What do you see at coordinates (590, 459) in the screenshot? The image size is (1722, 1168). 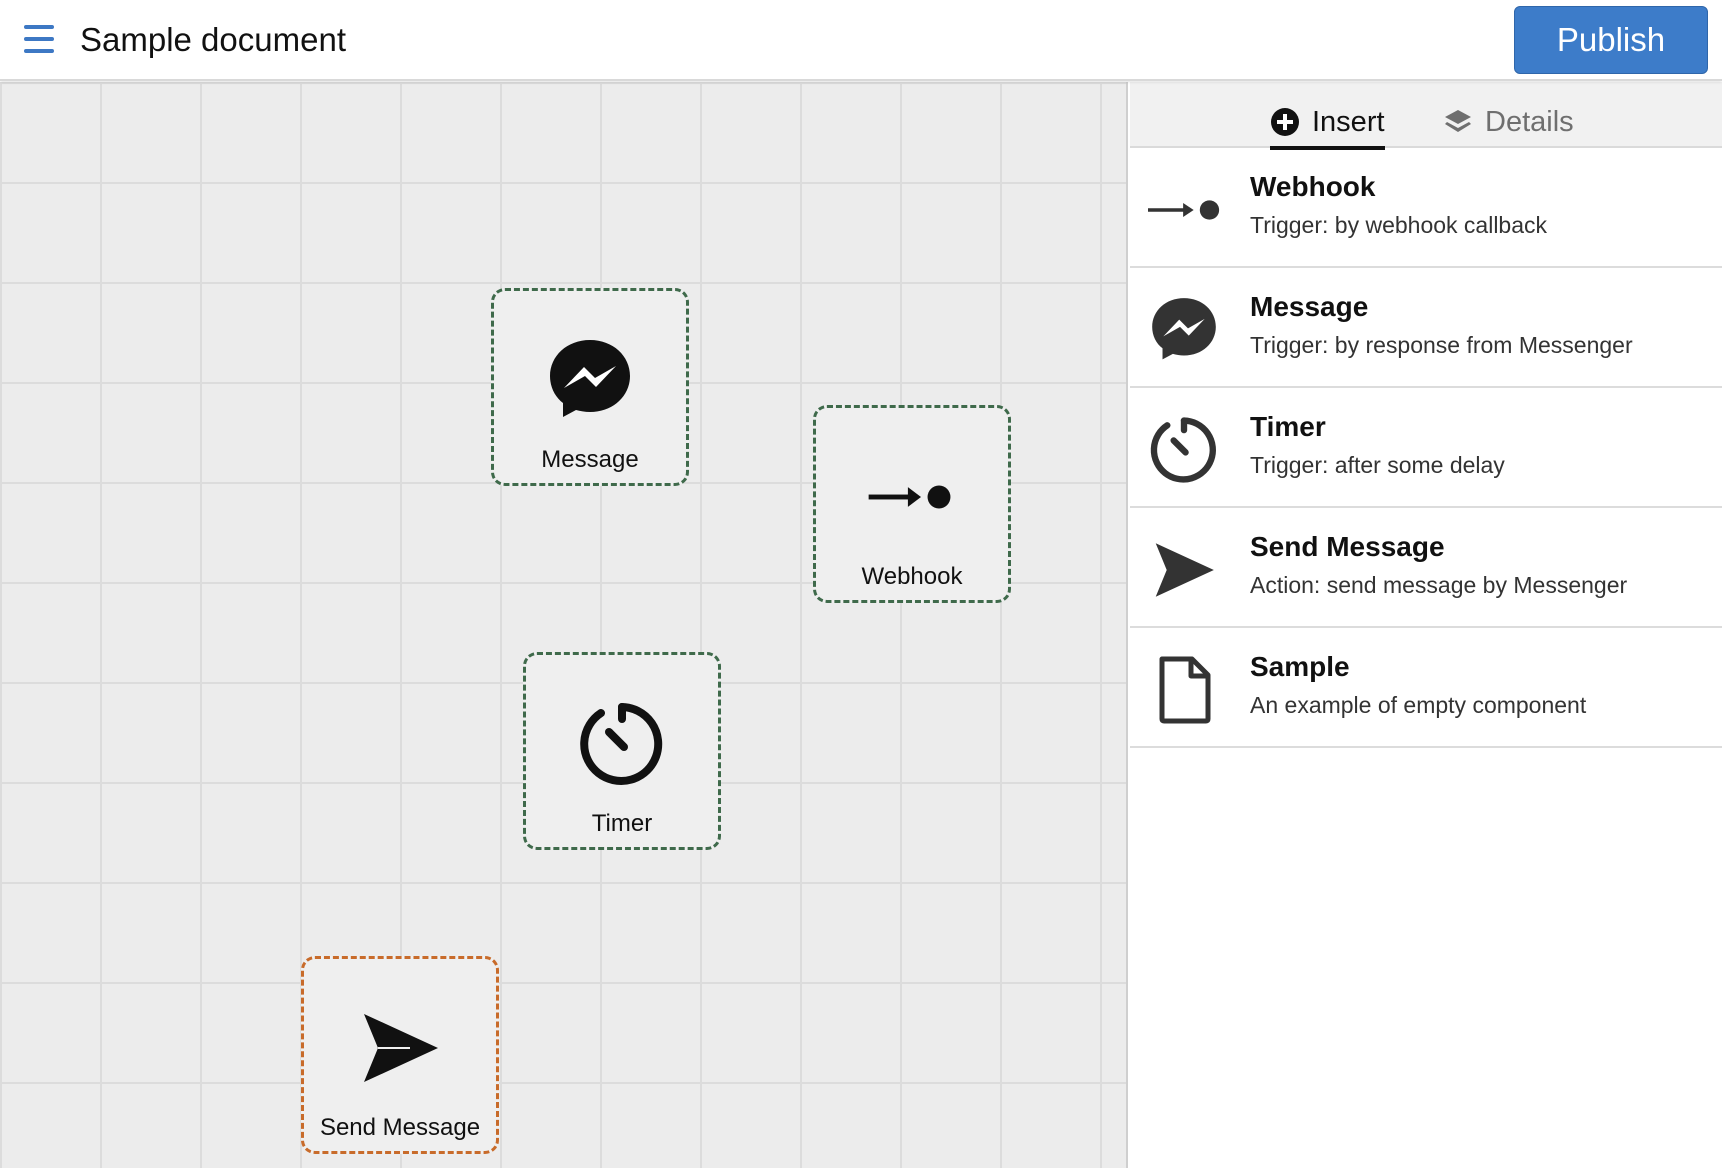 I see `node-label: Message` at bounding box center [590, 459].